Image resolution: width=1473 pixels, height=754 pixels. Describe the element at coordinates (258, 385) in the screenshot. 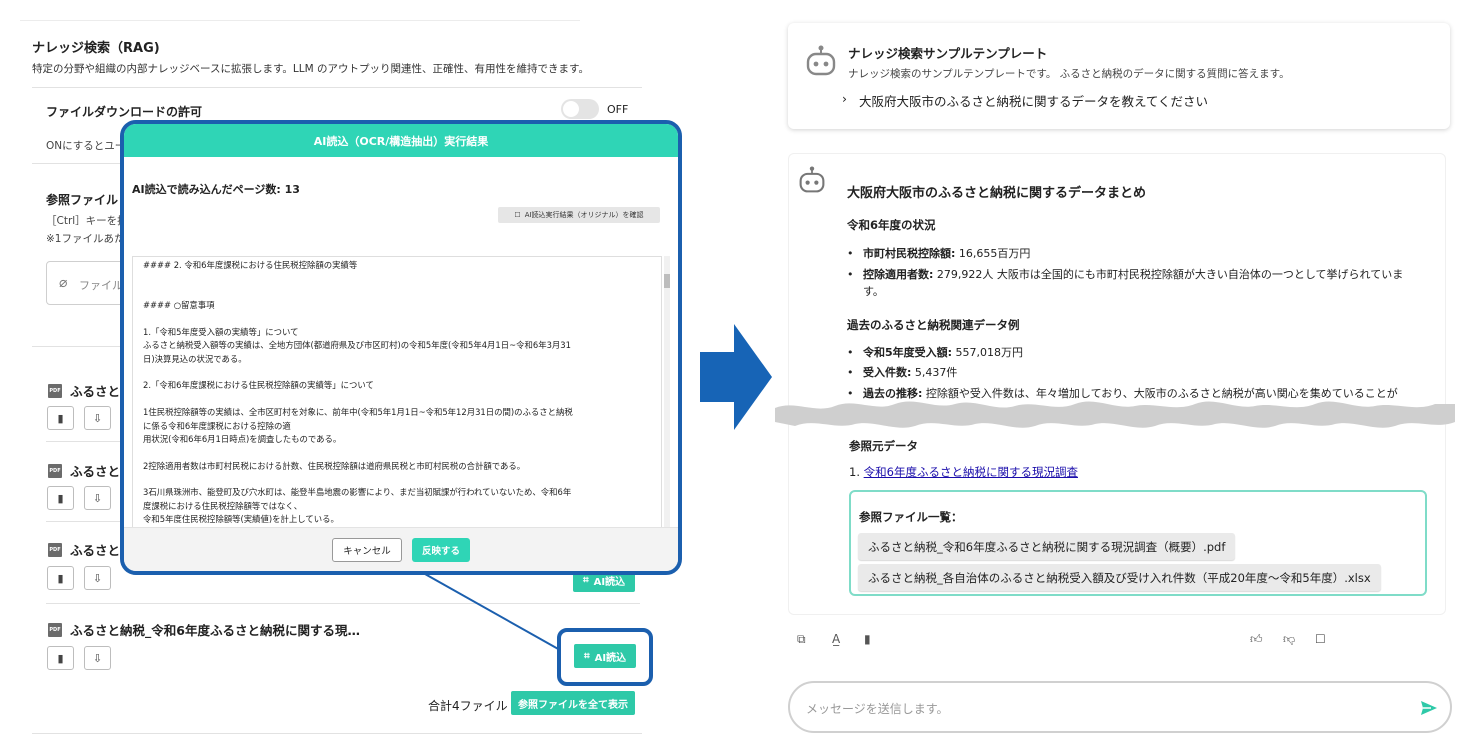

I see `ocr-text-line: 2.「令和6年度課税における住民税控除額の実績等」について` at that location.